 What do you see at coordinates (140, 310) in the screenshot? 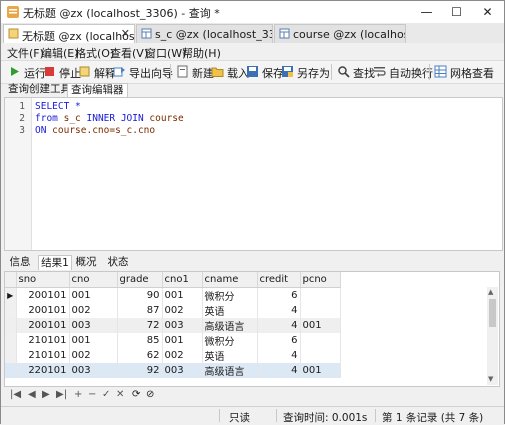
I see `cell-grade: 87` at bounding box center [140, 310].